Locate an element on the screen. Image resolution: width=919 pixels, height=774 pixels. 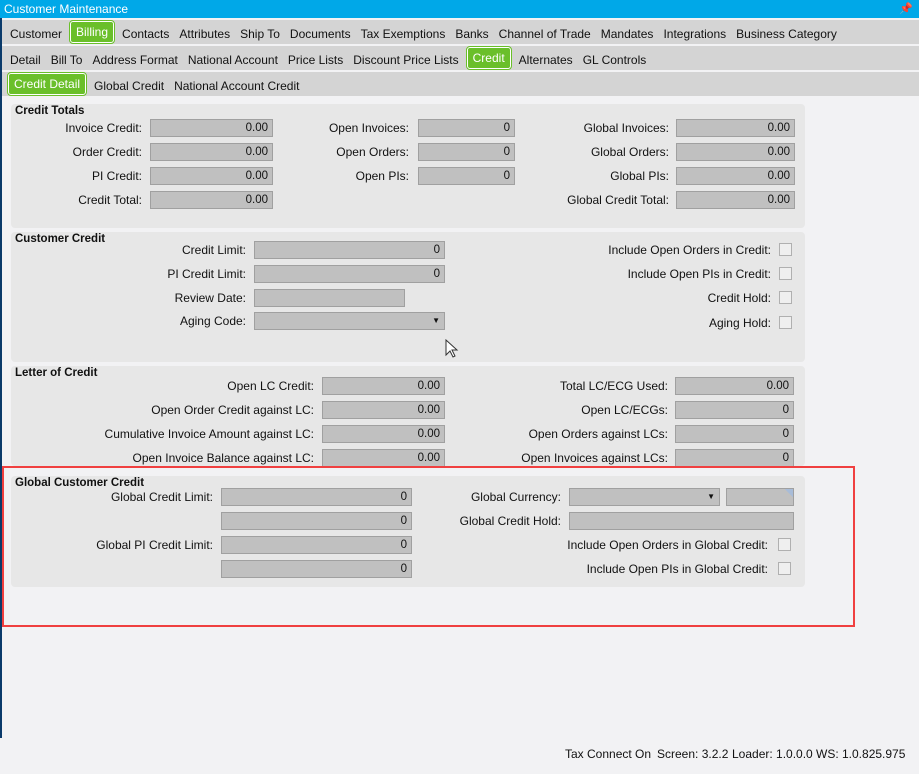
tab-gl-controls: GL Controls is located at coordinates (615, 58).